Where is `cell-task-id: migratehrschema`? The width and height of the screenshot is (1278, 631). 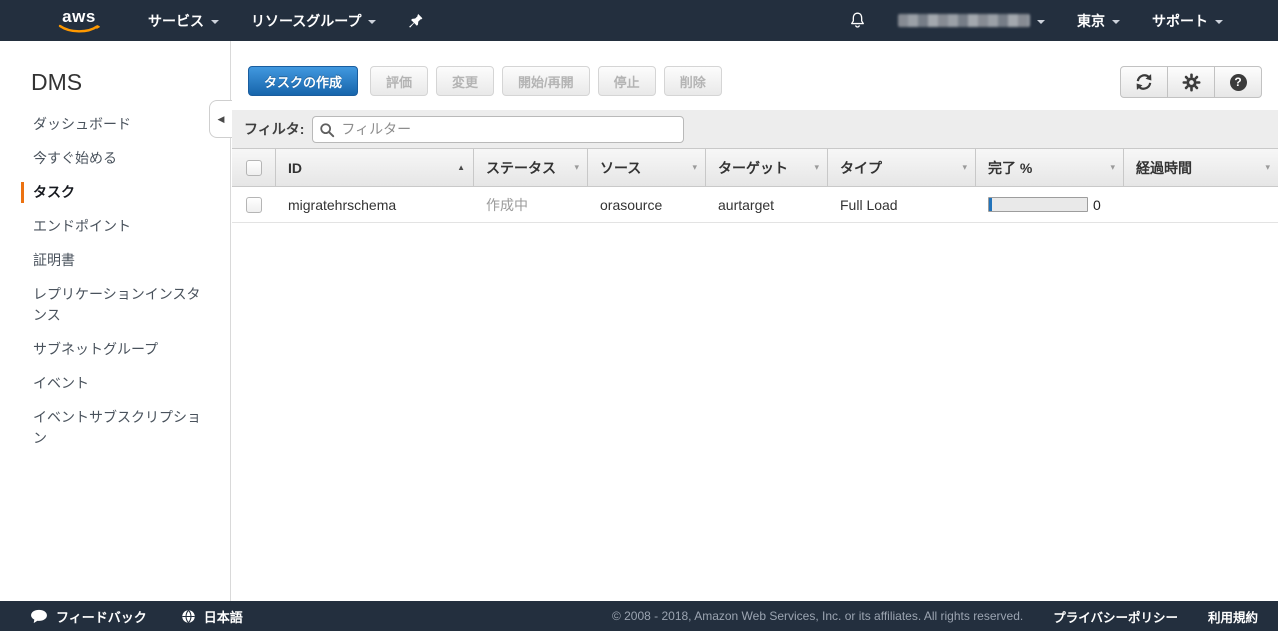
cell-task-id: migratehrschema is located at coordinates (342, 204).